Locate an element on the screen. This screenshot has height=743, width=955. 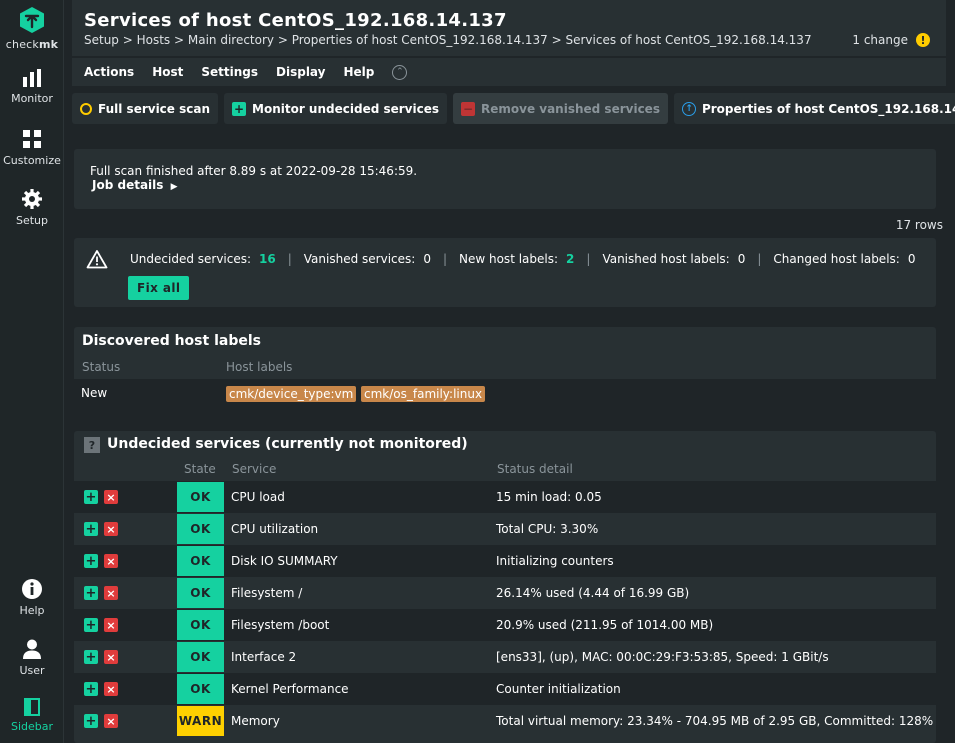
menu-display: Display is located at coordinates (300, 72).